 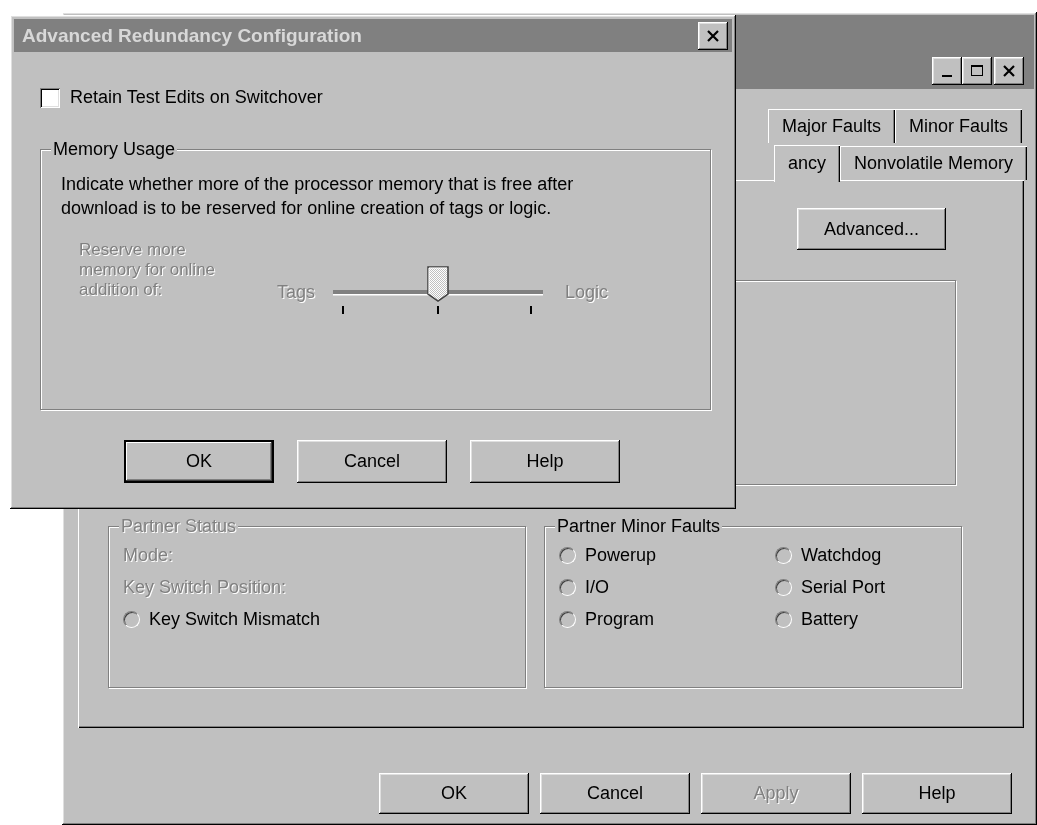 I want to click on checkbox-label: Retain Test Edits on Switchover, so click(x=196, y=97).